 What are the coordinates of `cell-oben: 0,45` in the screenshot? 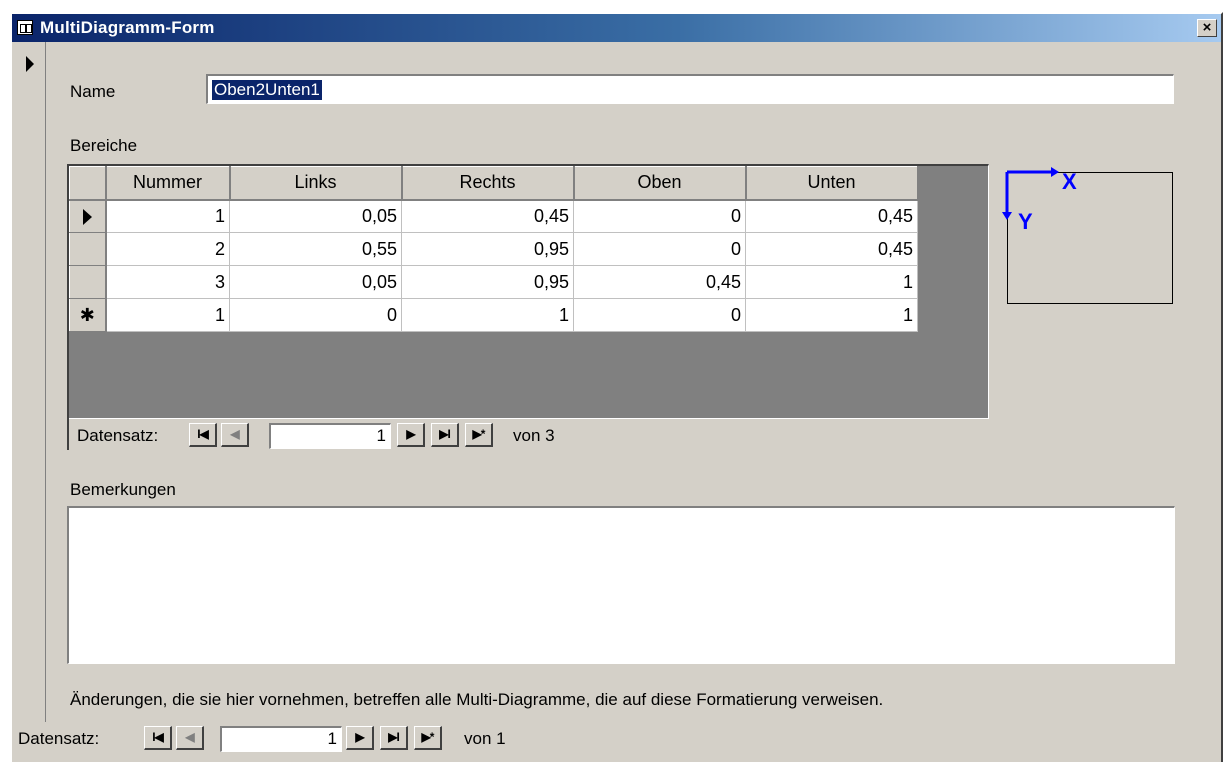 It's located at (659, 282).